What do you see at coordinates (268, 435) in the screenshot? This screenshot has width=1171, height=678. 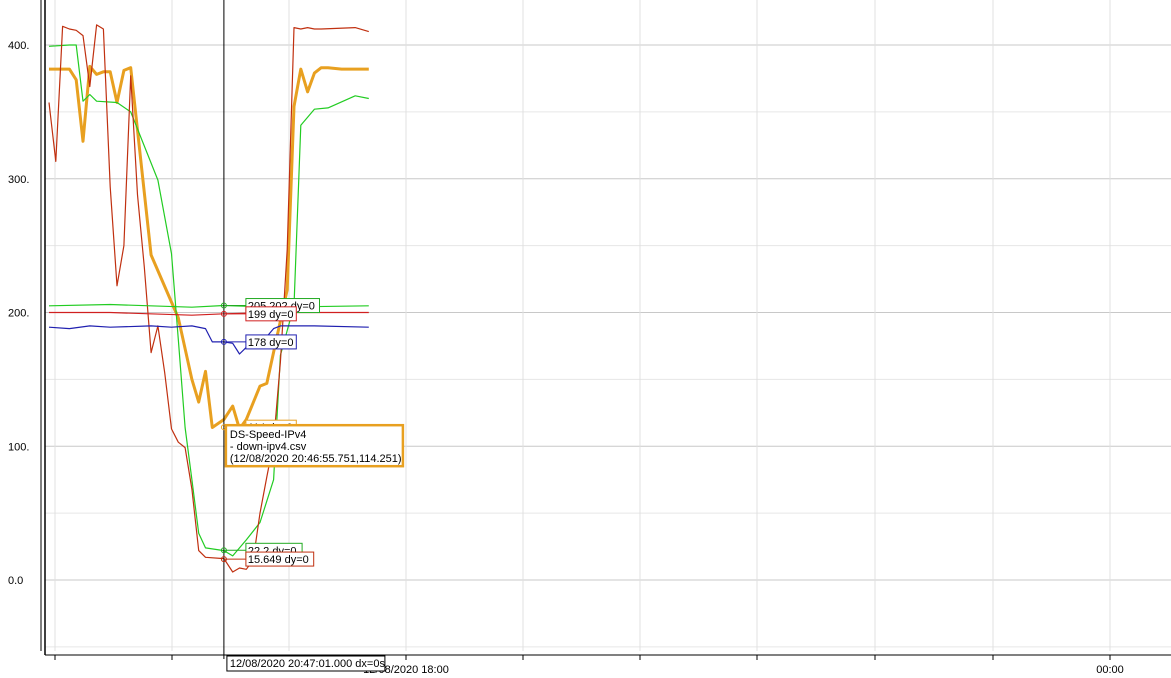 I see `tooltip-line: DS-Speed-IPv4` at bounding box center [268, 435].